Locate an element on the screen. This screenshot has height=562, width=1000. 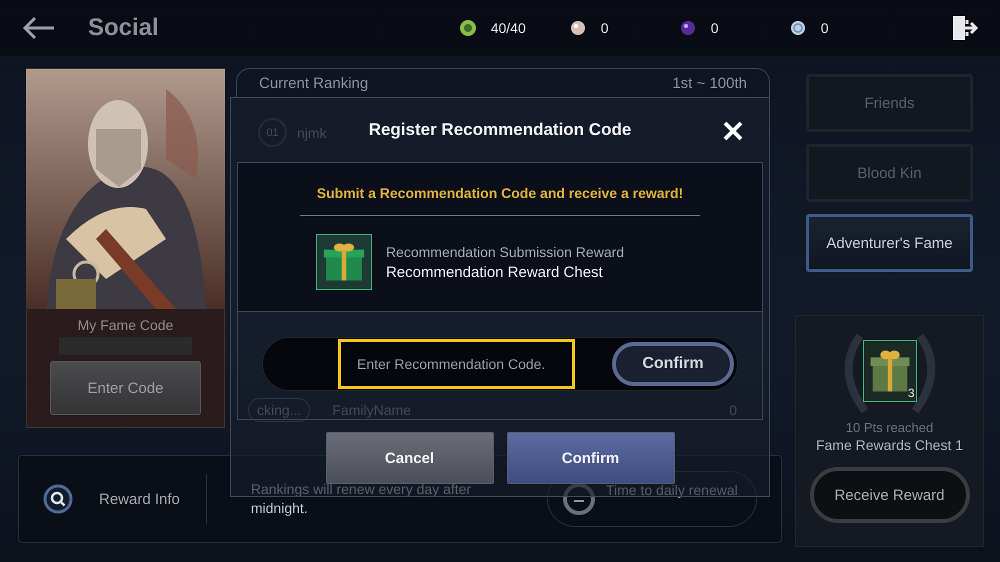
code-input-field: Enter Recommendation Code. is located at coordinates (456, 364).